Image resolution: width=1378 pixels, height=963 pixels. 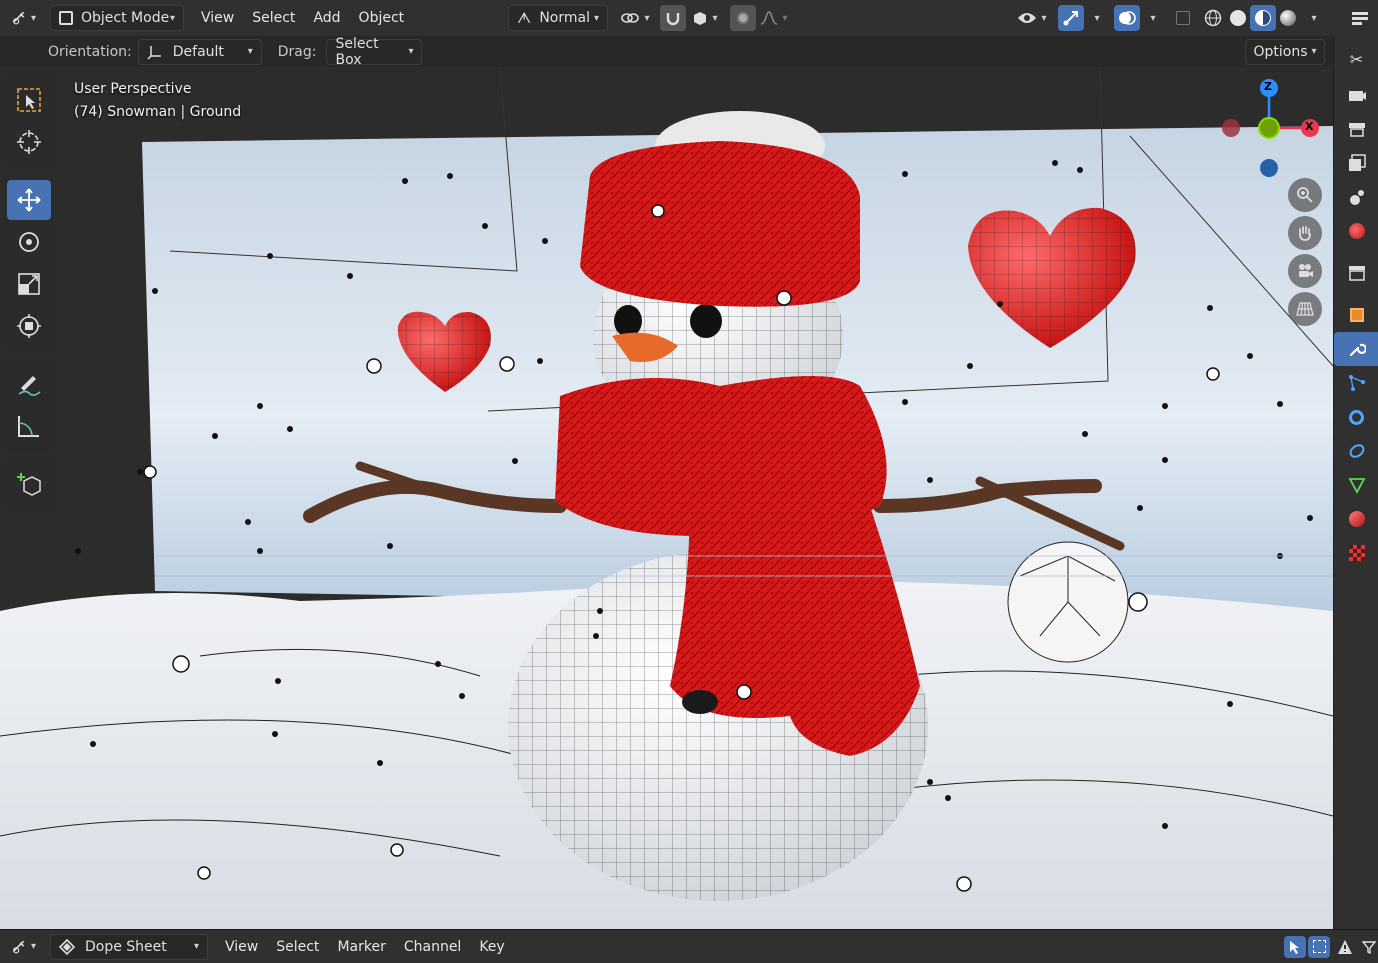 I want to click on gizmo-toggle, so click(x=1071, y=18).